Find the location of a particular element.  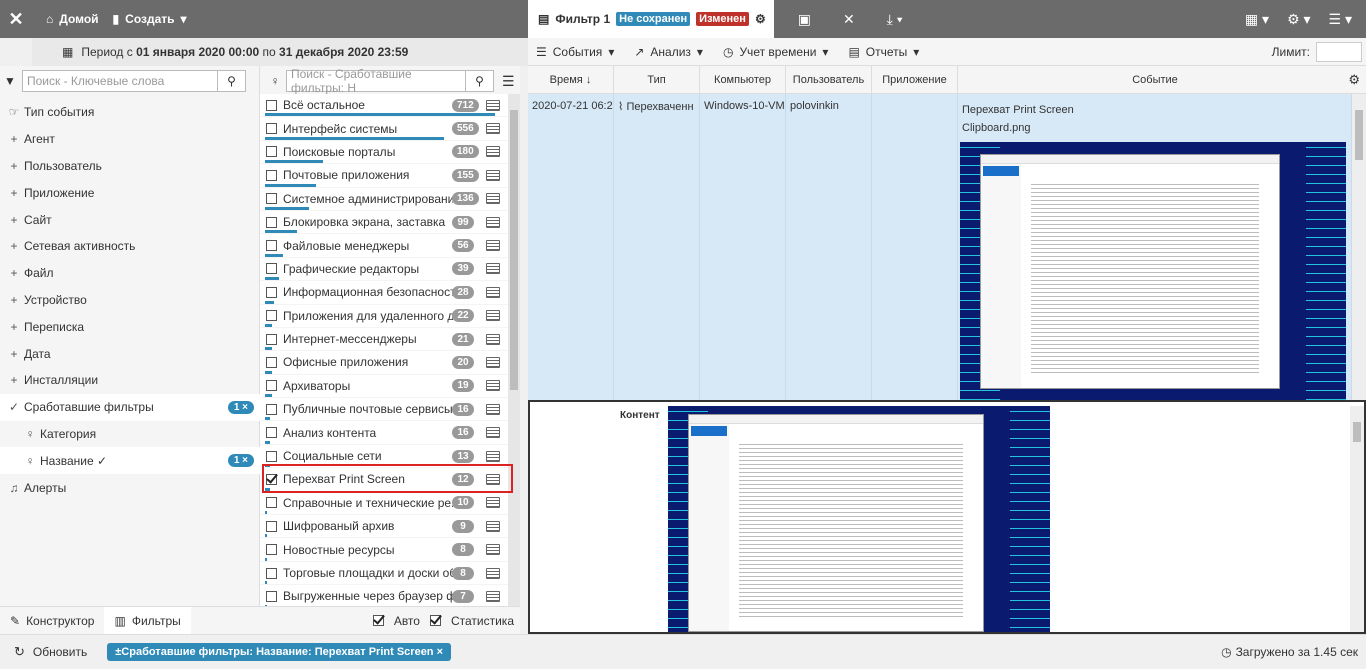

filter-item: Системное администрирование 136 is located at coordinates (390, 199).